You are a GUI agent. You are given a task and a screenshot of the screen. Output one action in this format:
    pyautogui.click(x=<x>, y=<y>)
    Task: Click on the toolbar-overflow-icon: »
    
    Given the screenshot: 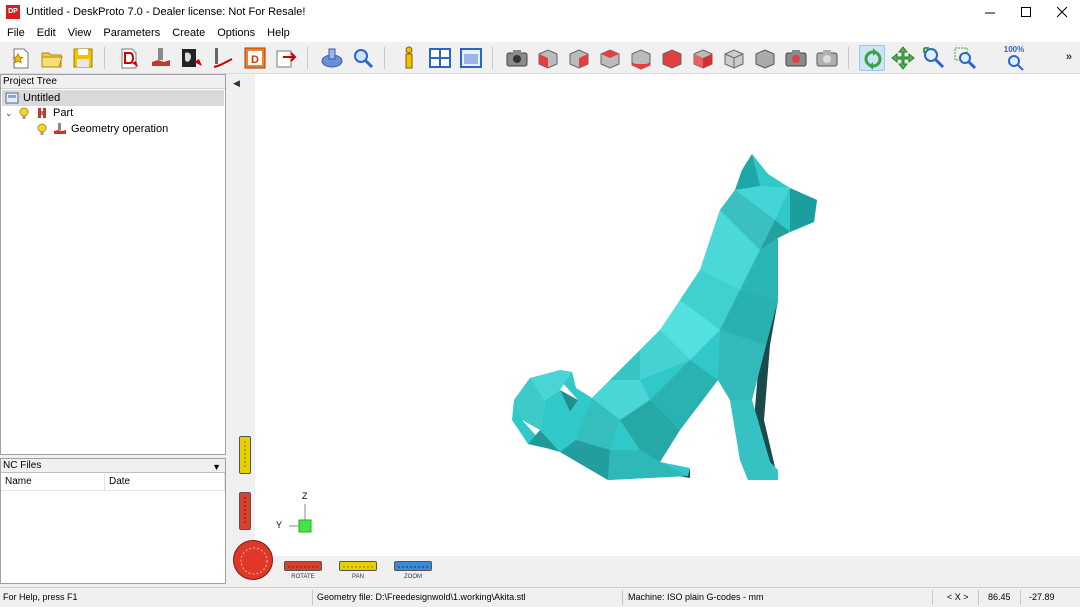 What is the action you would take?
    pyautogui.click(x=1069, y=57)
    